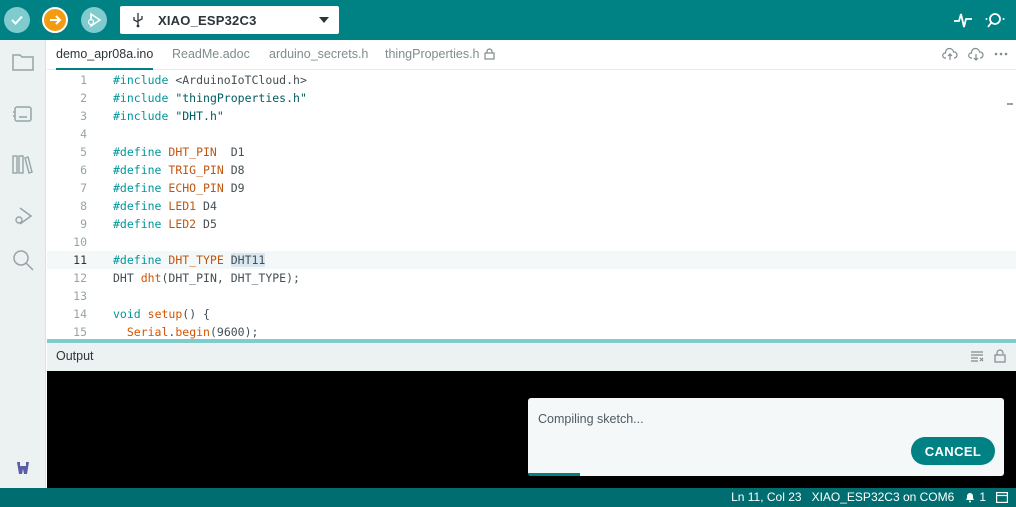  I want to click on line-number: 1, so click(83, 80).